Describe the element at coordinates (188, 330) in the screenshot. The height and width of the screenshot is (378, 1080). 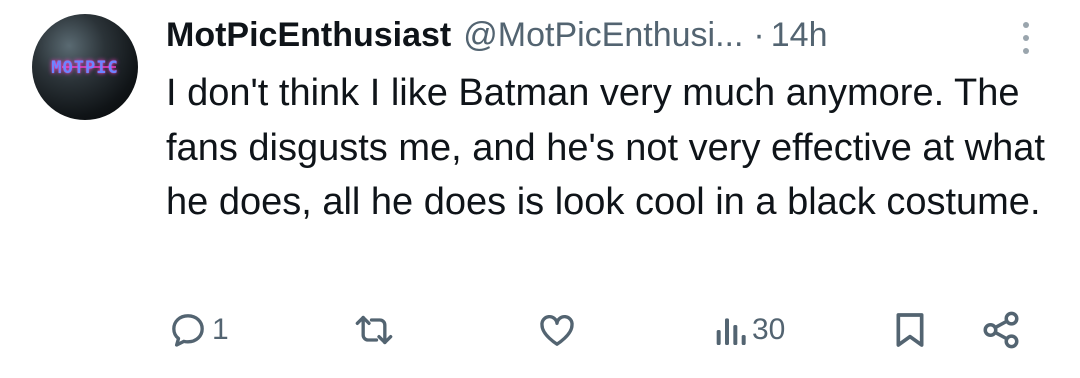
I see `reply-icon` at that location.